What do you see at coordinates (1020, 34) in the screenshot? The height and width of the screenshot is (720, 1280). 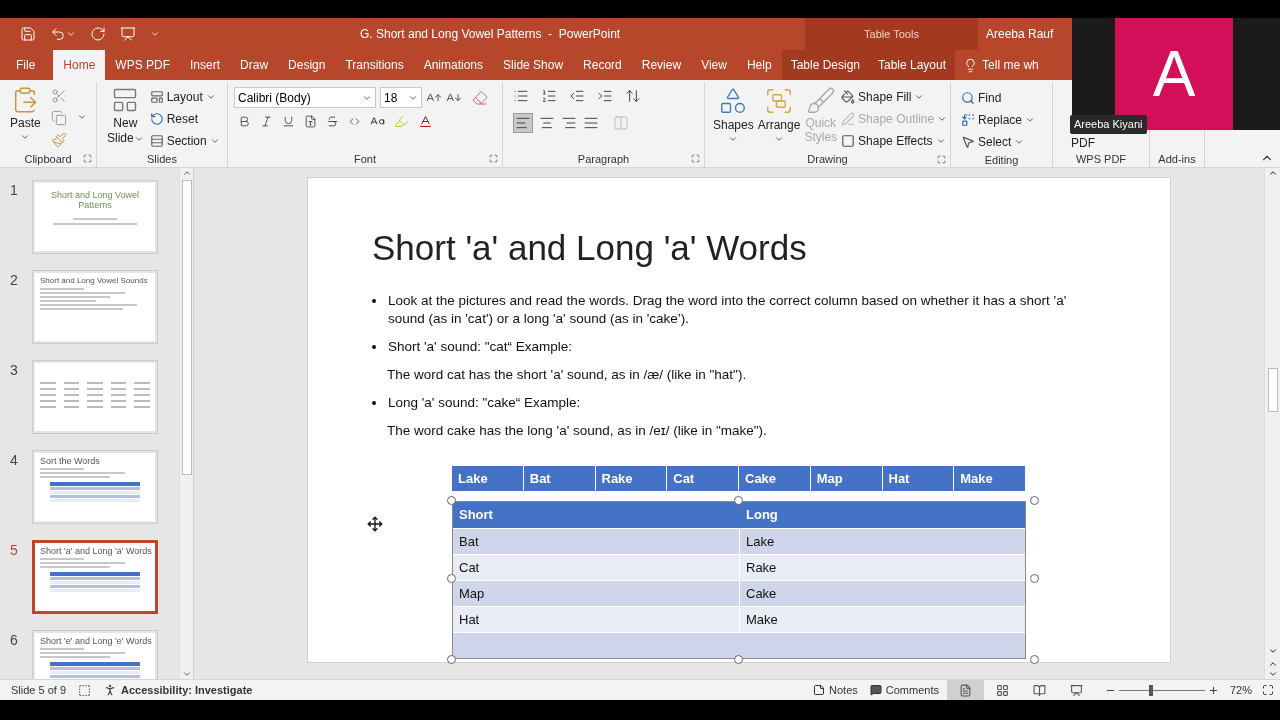 I see `user-name: Areeba Rauf` at bounding box center [1020, 34].